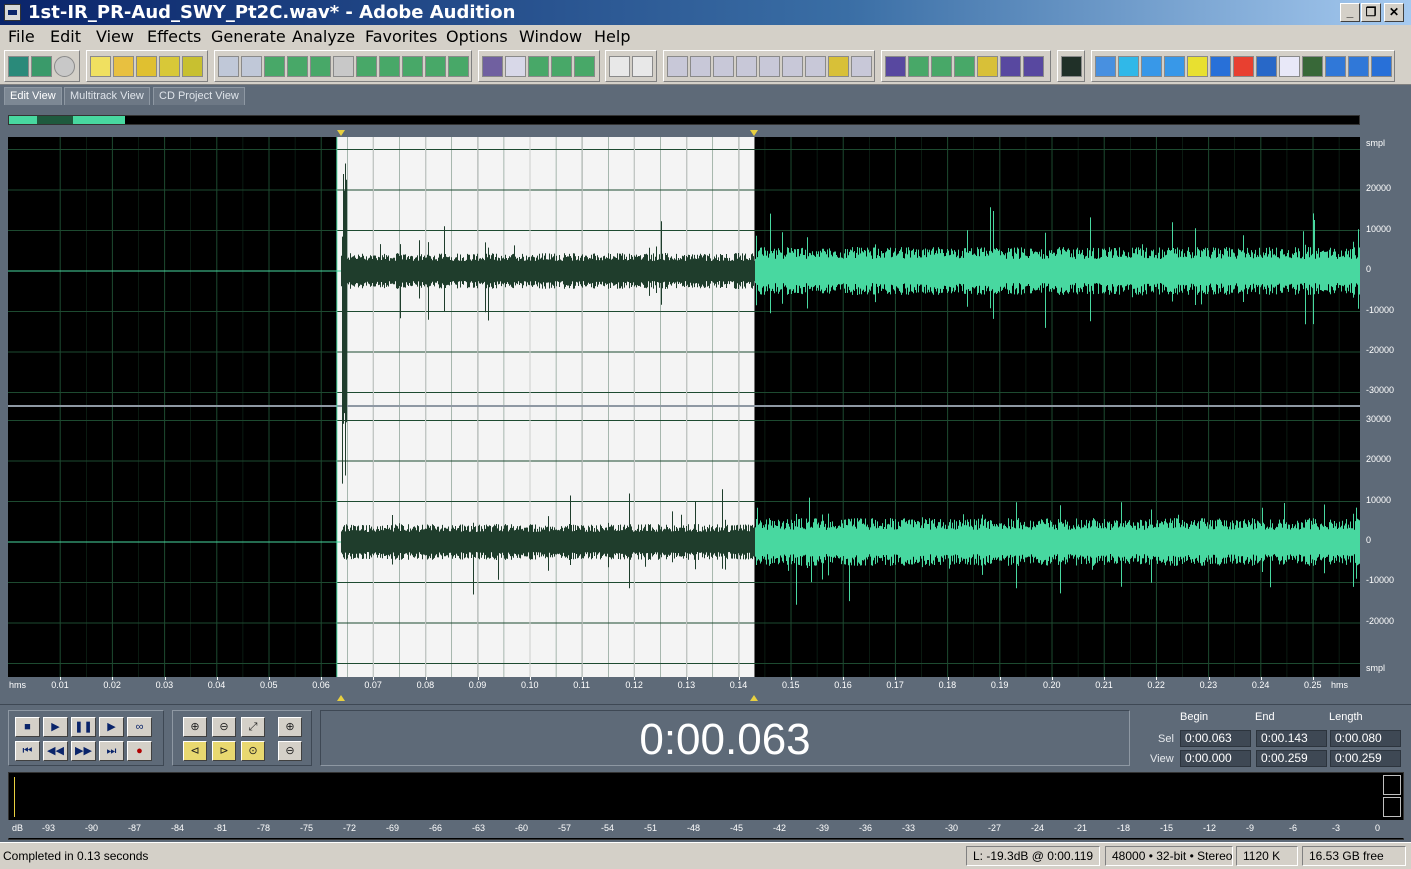 This screenshot has width=1411, height=869. What do you see at coordinates (700, 66) in the screenshot?
I see `info-icon` at bounding box center [700, 66].